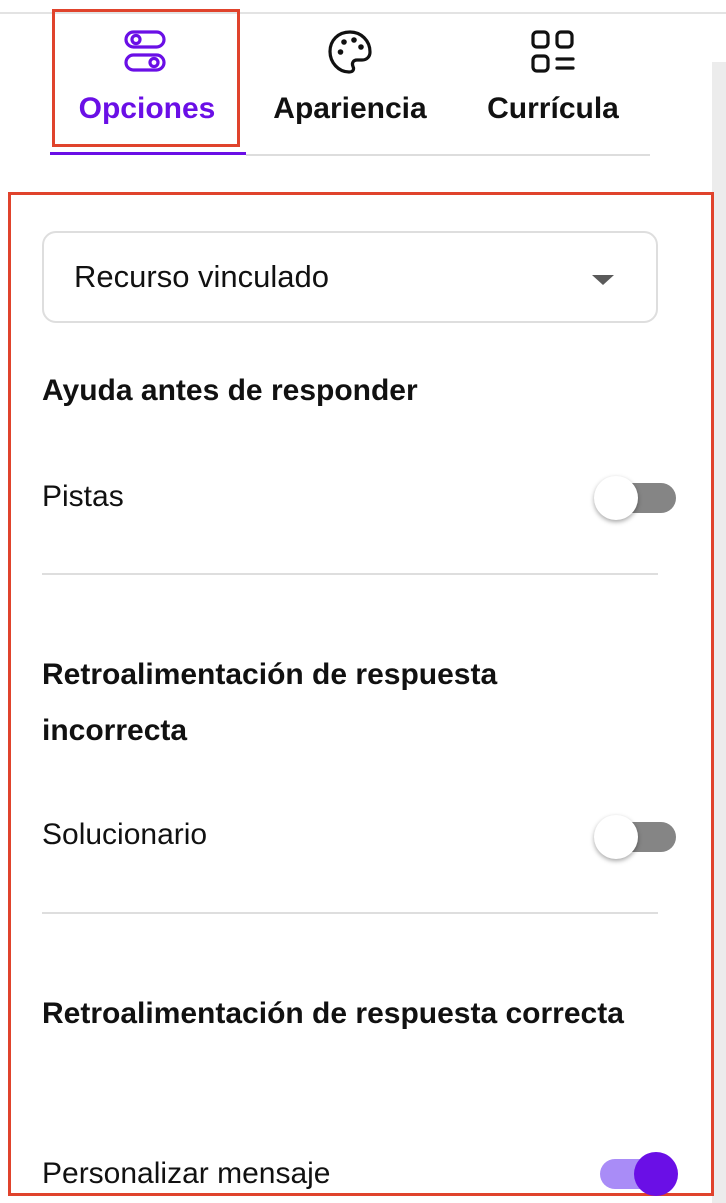  I want to click on palette-icon, so click(350, 52).